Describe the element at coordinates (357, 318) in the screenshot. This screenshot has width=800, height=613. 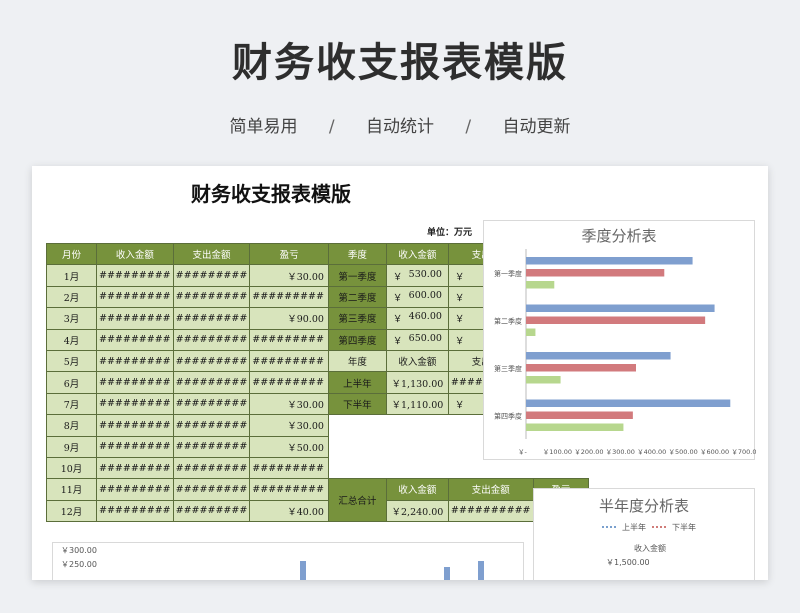
I see `quarter-label: 第三季度` at that location.